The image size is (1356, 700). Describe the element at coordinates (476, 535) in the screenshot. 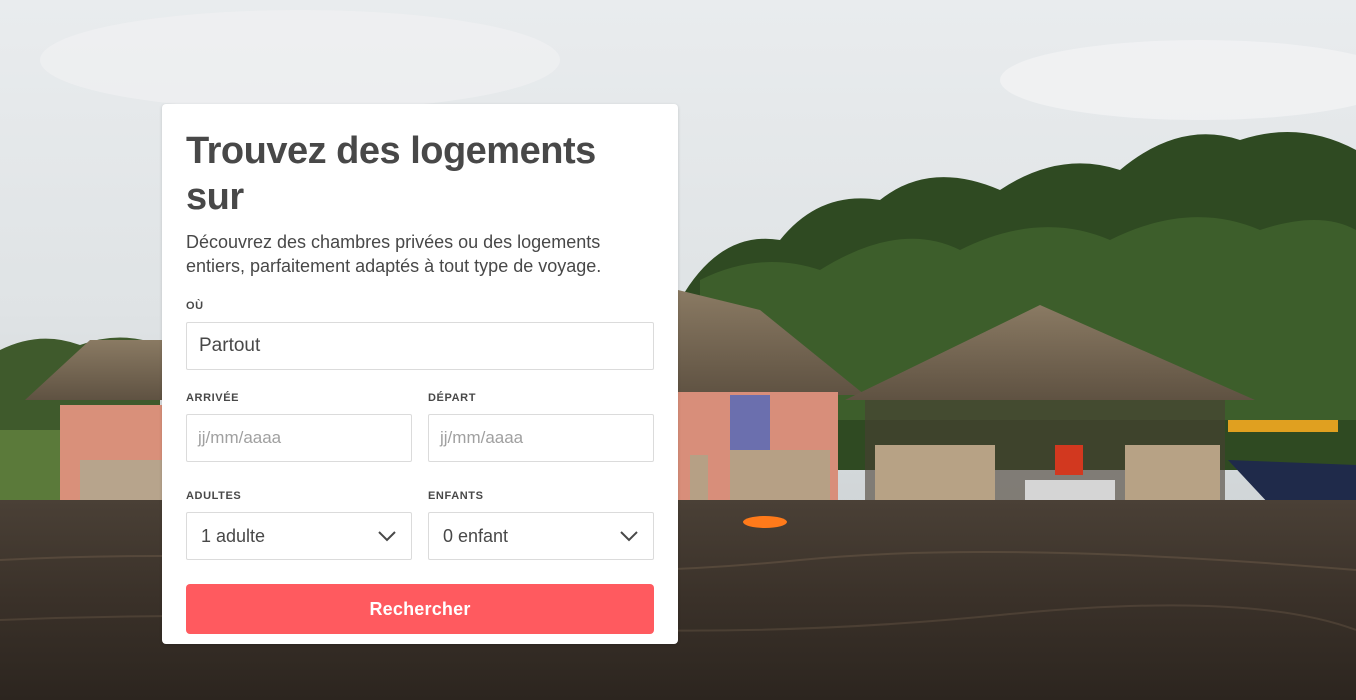

I see `children-select-value: 0 enfant` at that location.